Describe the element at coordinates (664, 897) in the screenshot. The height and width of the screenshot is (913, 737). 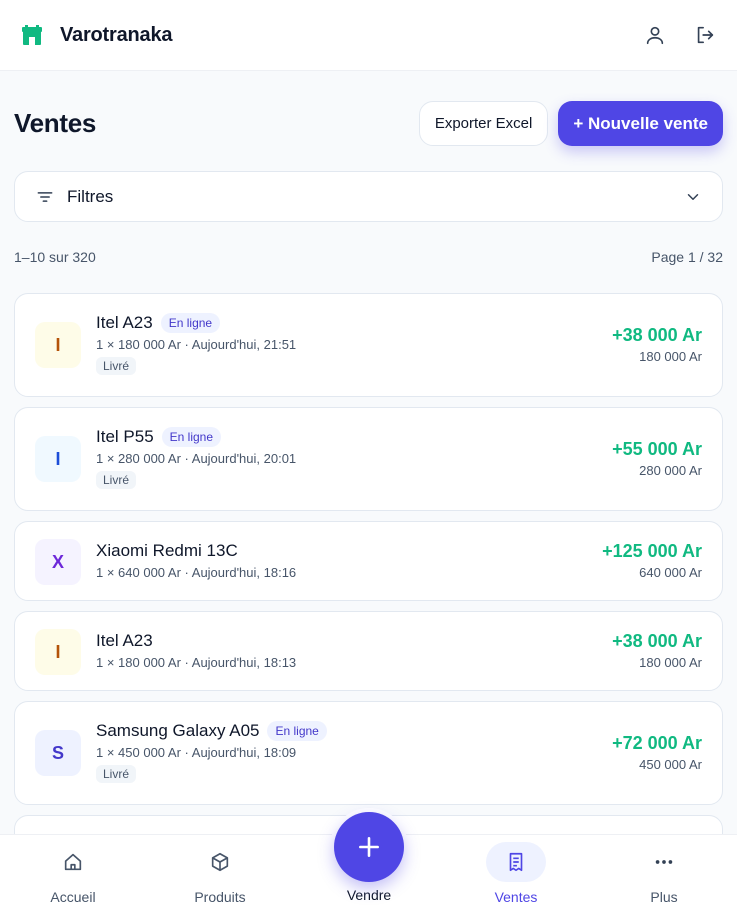
I see `nav-label-more: Plus` at that location.